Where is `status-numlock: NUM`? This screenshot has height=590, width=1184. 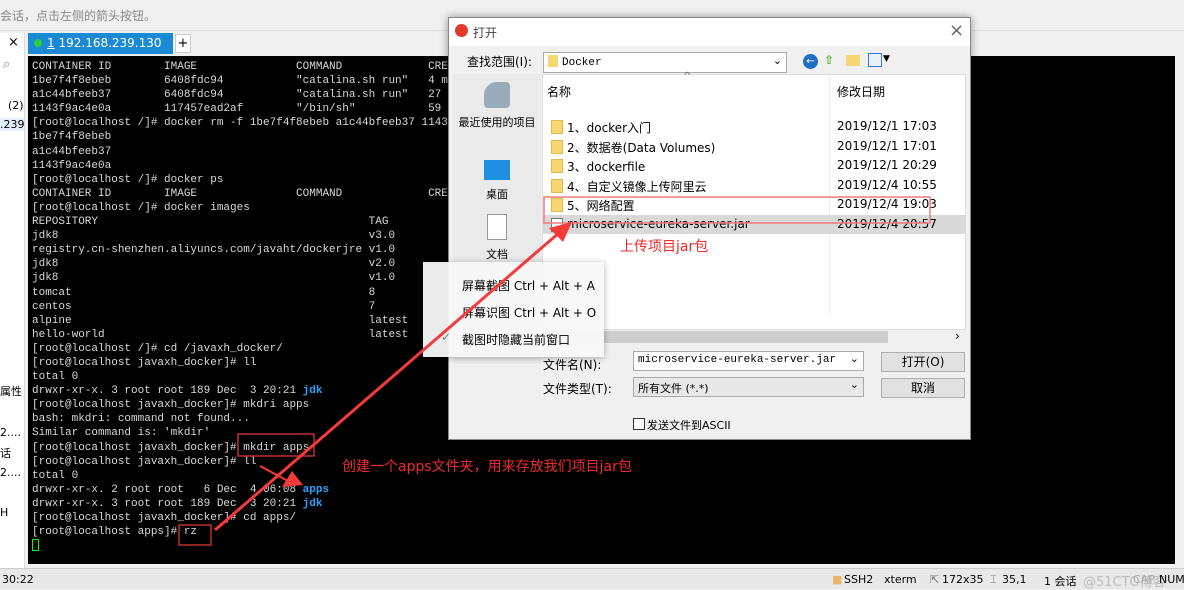 status-numlock: NUM is located at coordinates (1171, 579).